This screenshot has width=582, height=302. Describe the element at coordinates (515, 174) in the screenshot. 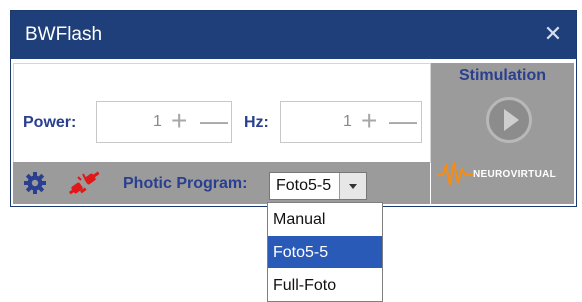

I see `brand-name: NEUROVIRTUAL` at that location.